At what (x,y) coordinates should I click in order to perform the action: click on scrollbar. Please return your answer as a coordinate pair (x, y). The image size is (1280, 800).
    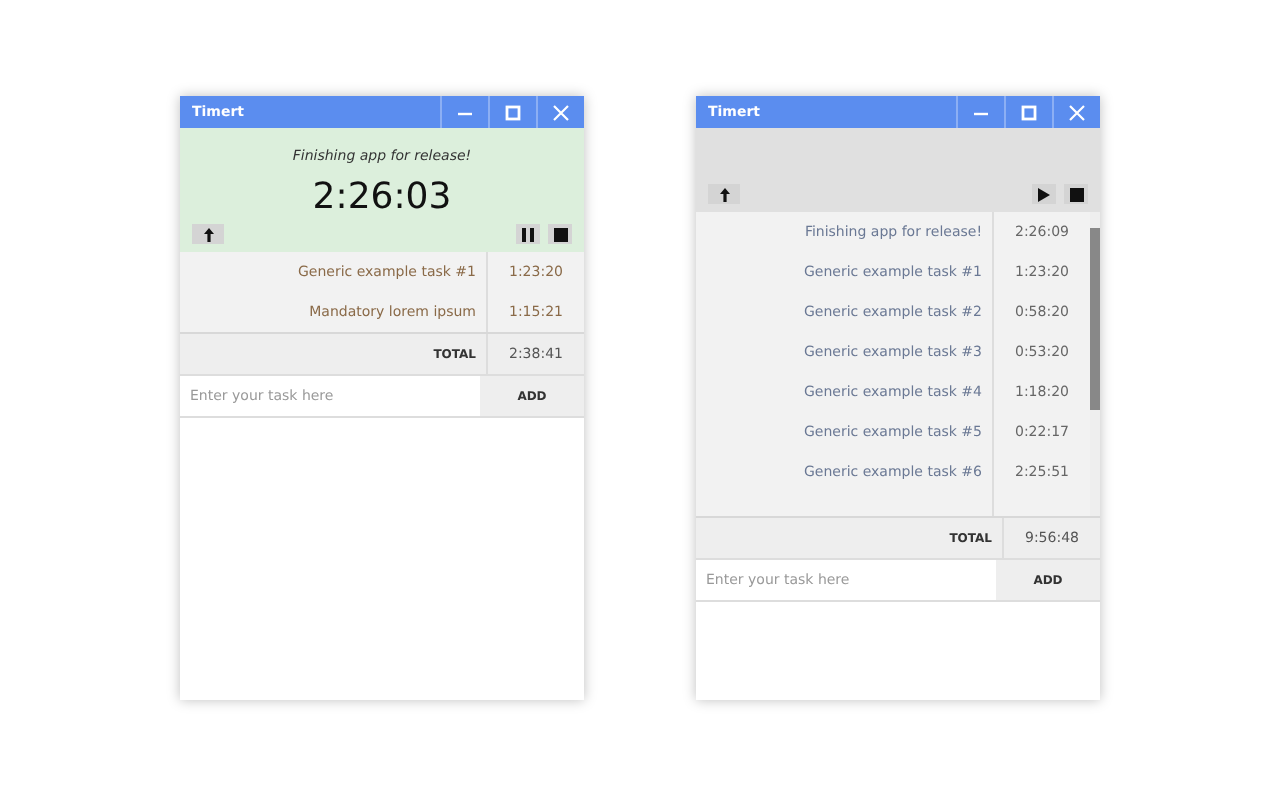
    Looking at the image, I should click on (1095, 364).